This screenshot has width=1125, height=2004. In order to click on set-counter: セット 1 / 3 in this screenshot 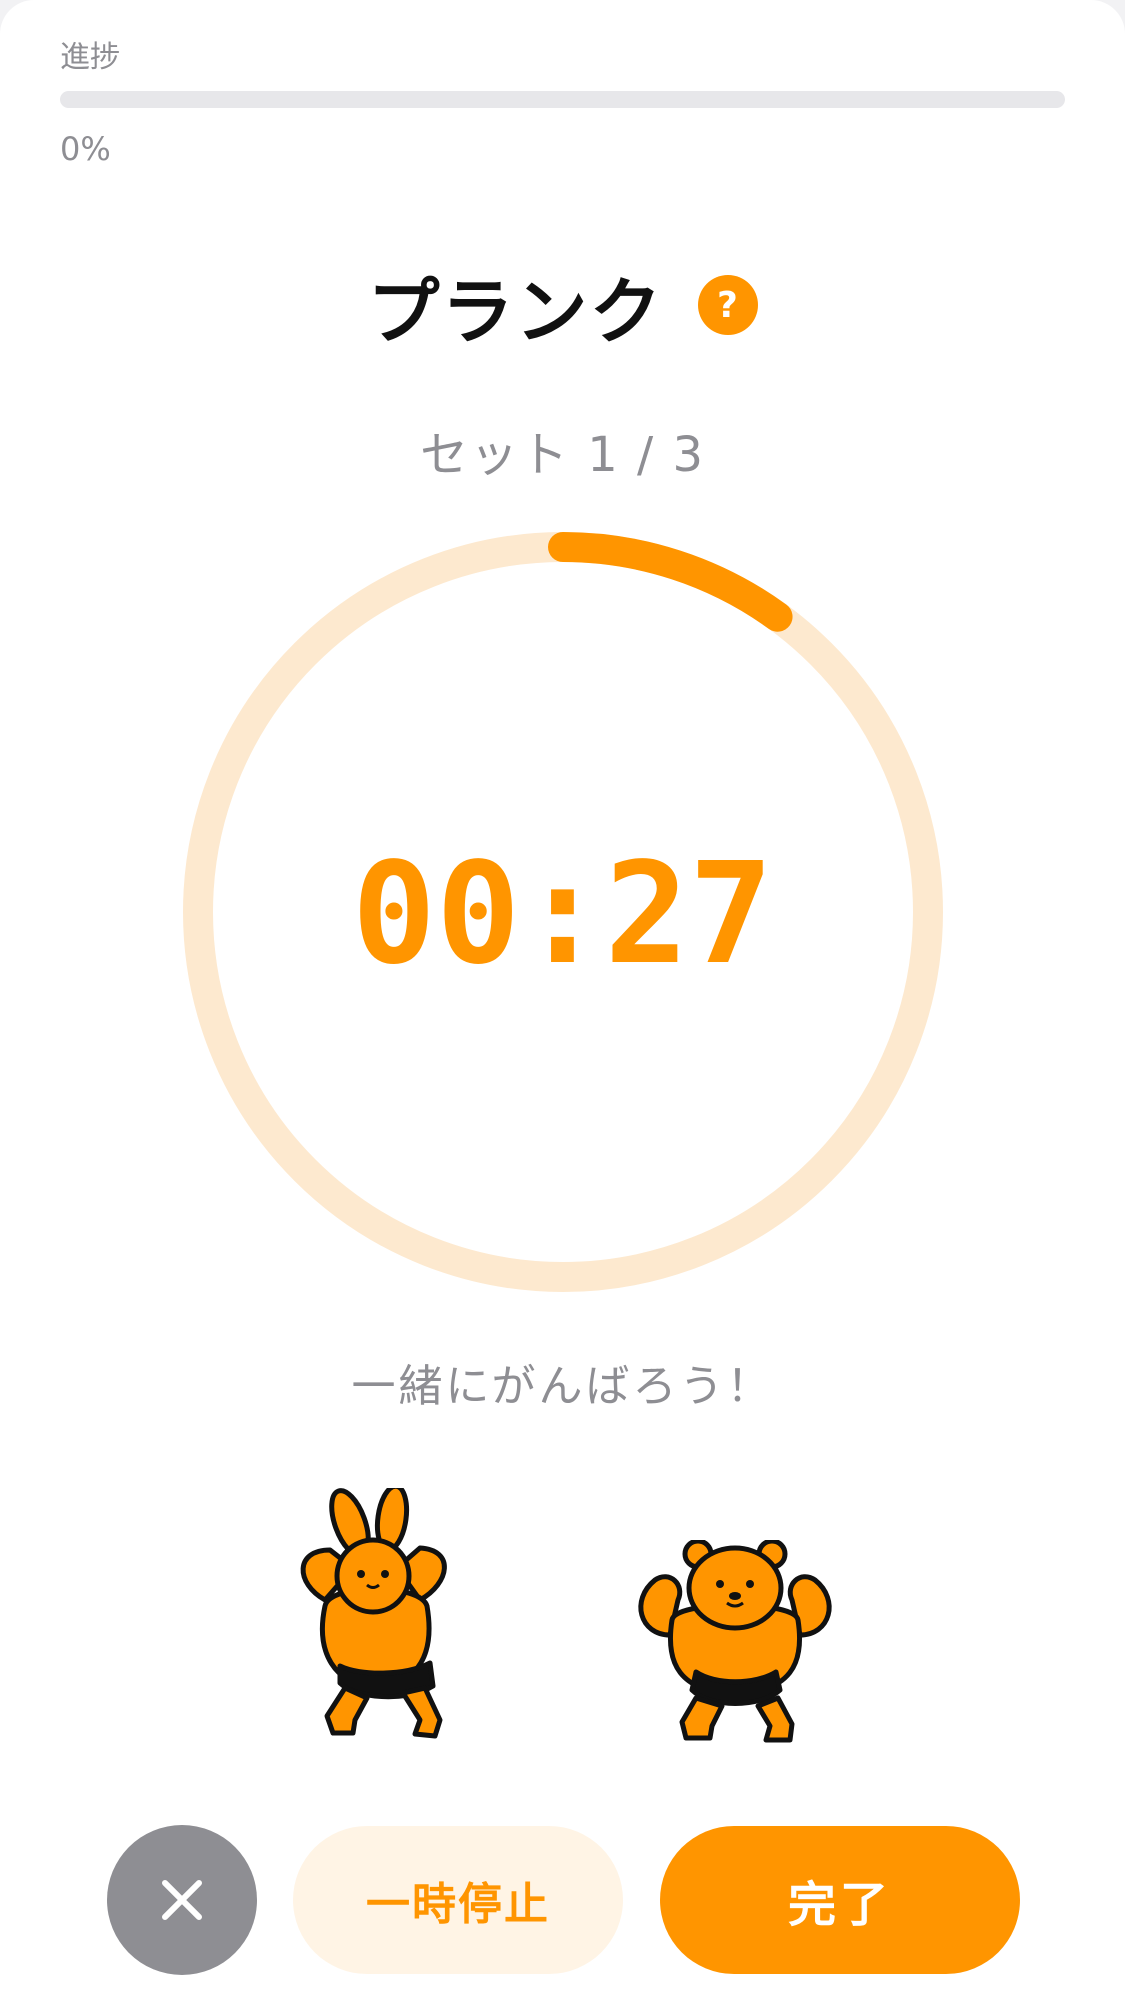, I will do `click(562, 455)`.